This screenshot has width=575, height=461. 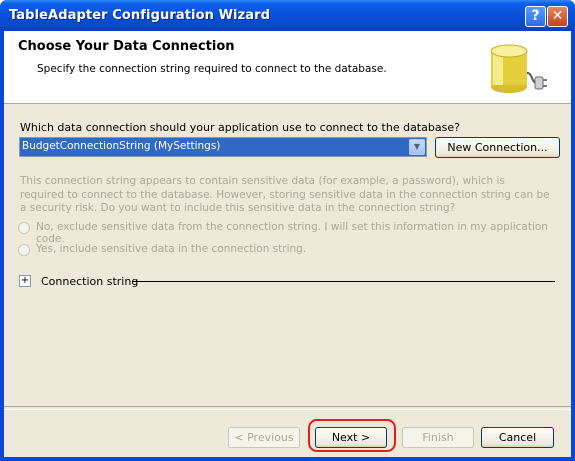 I want to click on help-button: ?, so click(x=535, y=16).